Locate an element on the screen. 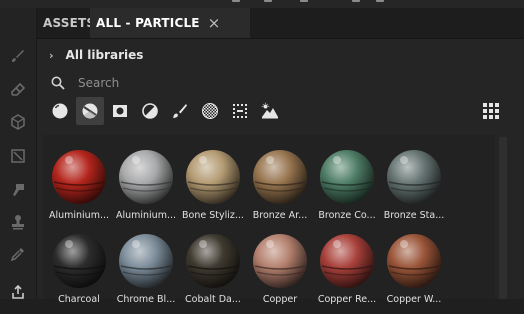 The height and width of the screenshot is (314, 524). landscape-icon is located at coordinates (269, 110).